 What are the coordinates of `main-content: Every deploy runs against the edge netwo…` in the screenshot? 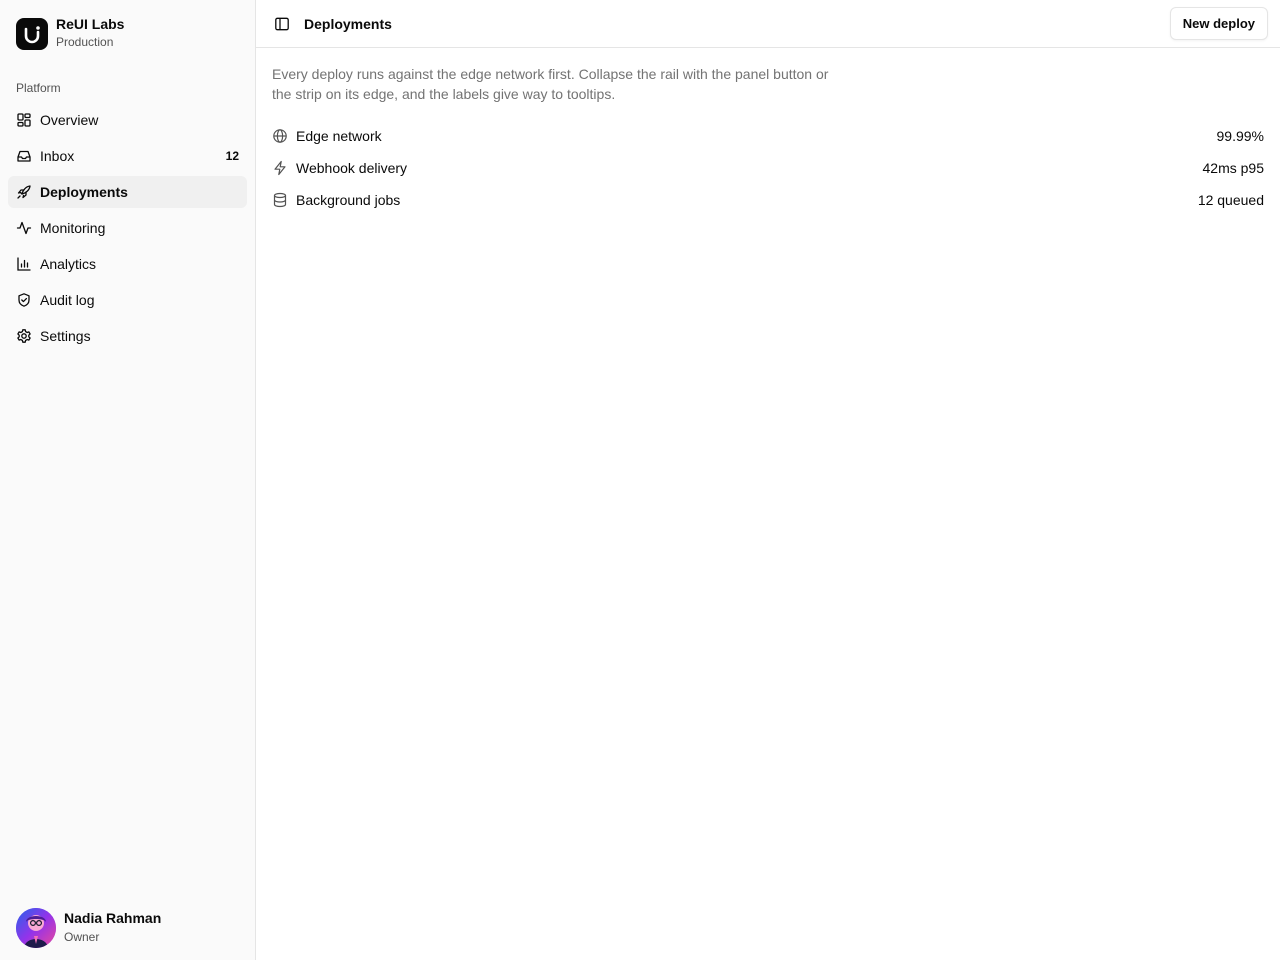 It's located at (768, 140).